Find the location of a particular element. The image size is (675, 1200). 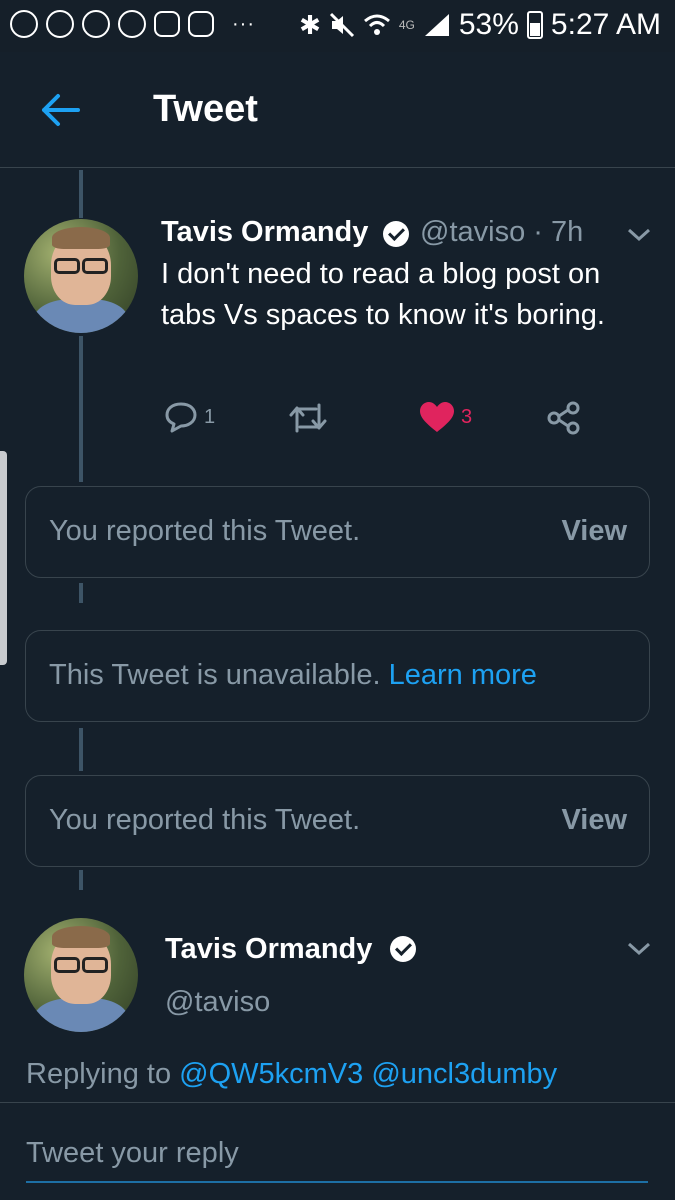

reply-button: 1 is located at coordinates (189, 417).